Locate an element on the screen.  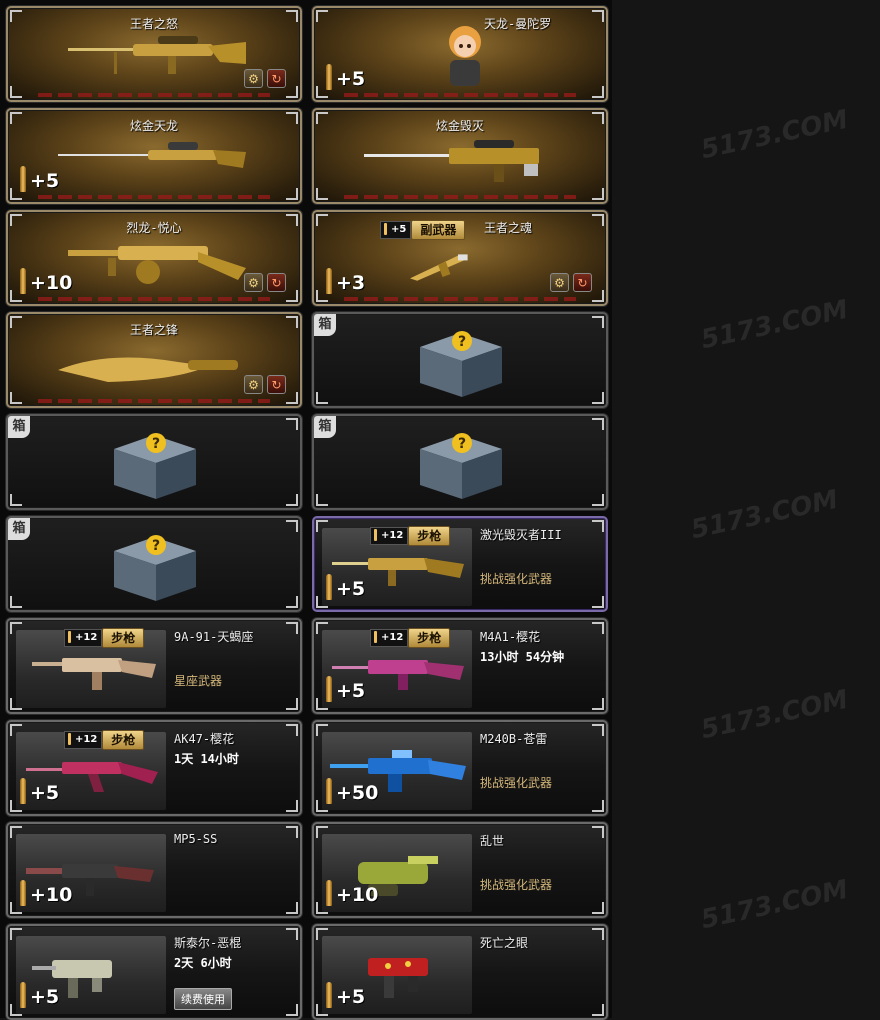
rental-time: 13小时 54分钟 is located at coordinates (522, 657).